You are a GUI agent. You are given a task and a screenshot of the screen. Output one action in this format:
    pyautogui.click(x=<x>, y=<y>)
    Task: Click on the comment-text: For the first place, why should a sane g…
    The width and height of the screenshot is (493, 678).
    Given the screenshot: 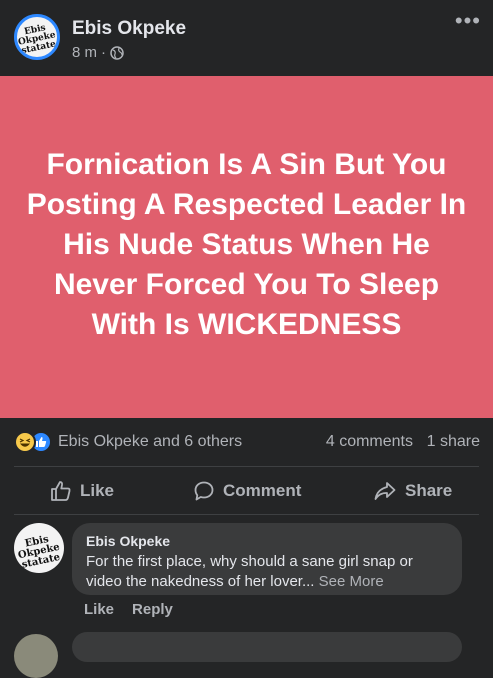 What is the action you would take?
    pyautogui.click(x=267, y=572)
    